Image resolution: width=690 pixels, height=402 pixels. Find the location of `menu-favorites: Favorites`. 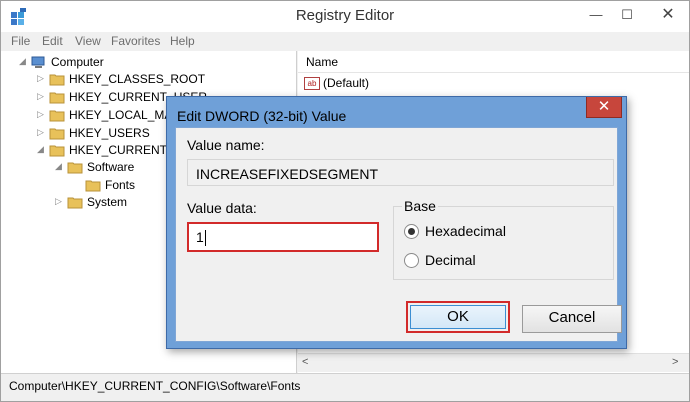

menu-favorites: Favorites is located at coordinates (135, 41).